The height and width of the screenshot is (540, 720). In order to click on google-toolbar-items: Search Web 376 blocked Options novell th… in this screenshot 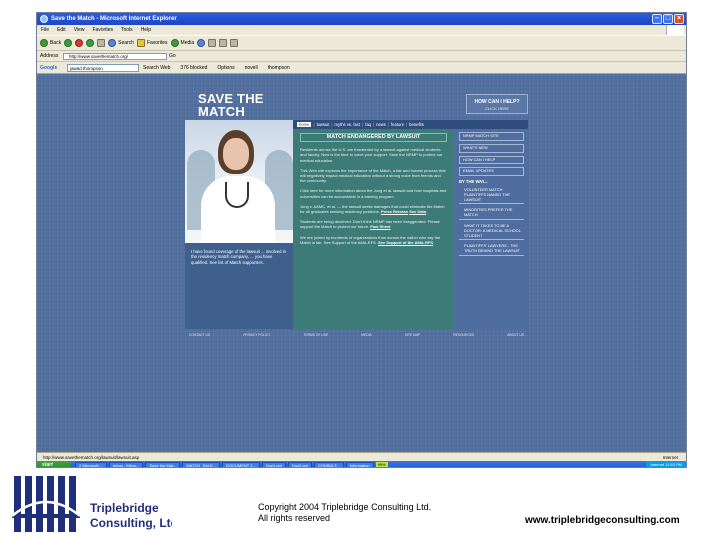, I will do `click(216, 68)`.